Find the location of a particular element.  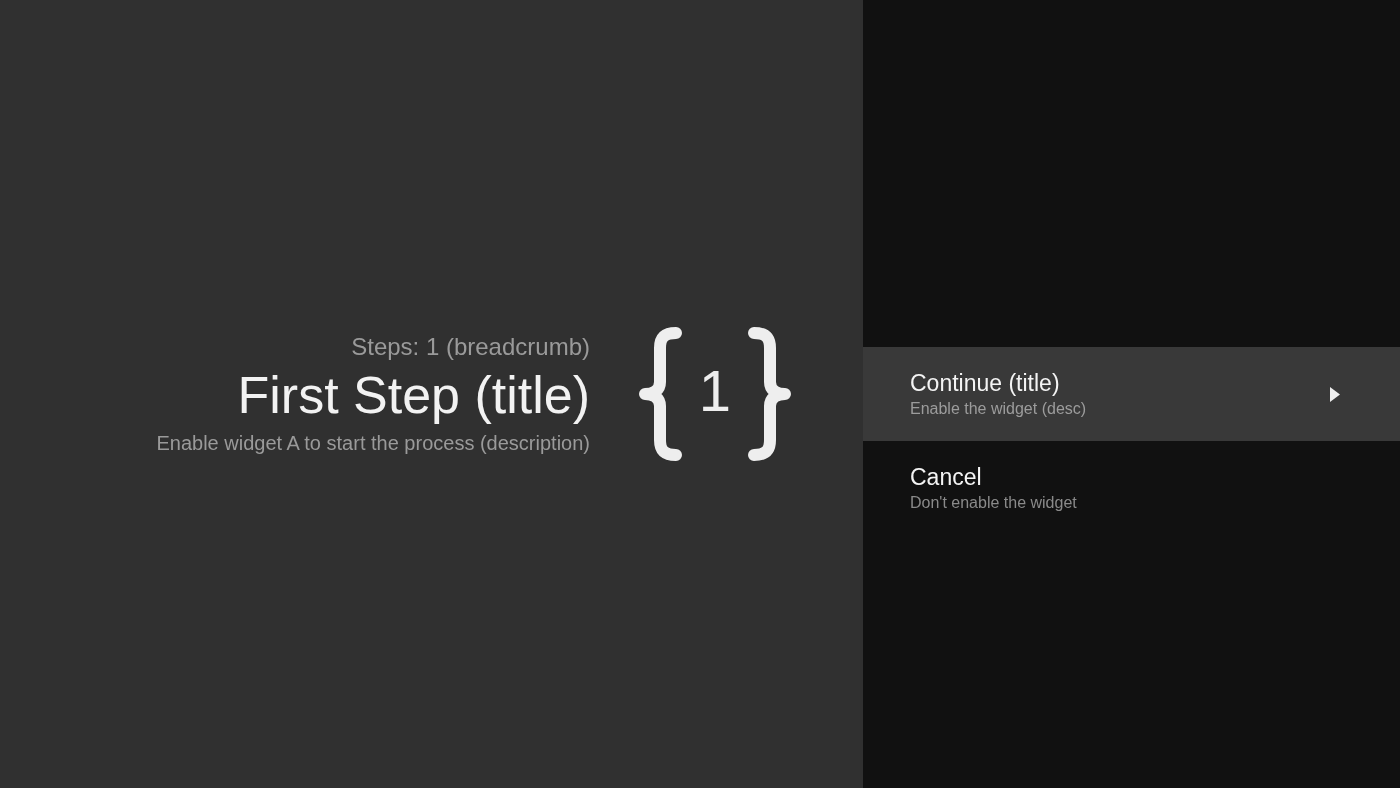

left-brace-icon is located at coordinates (660, 394).